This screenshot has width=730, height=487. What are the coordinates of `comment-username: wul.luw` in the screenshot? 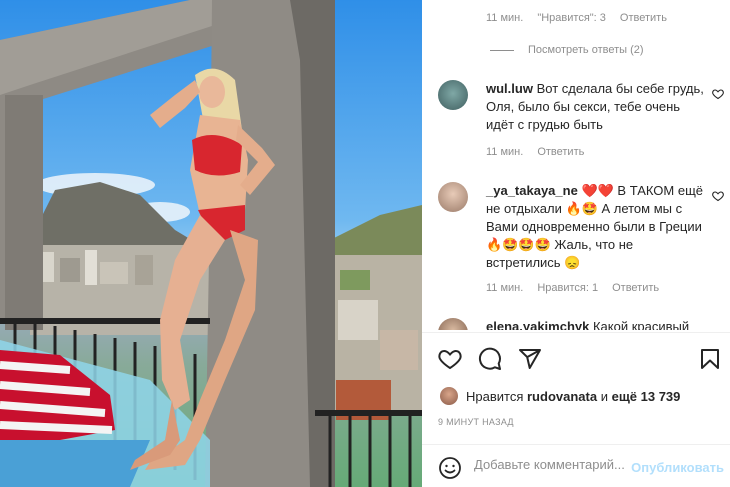 It's located at (509, 88).